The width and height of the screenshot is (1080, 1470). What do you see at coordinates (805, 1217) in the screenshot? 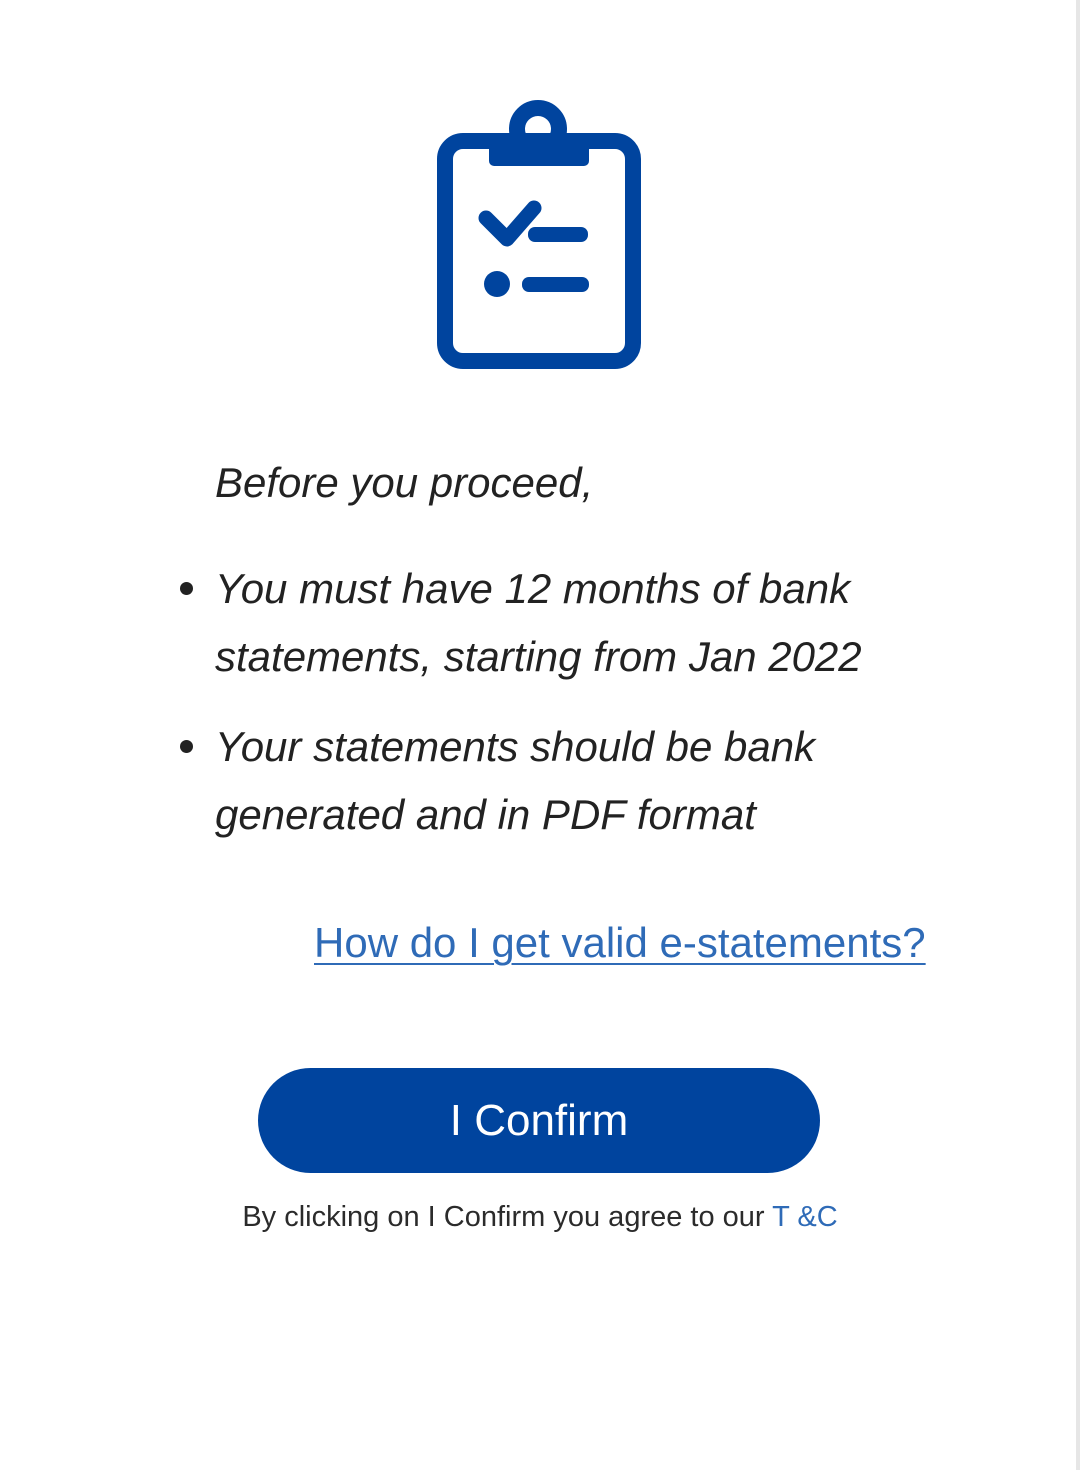
I see `terms-and-conditions-link: T &C` at bounding box center [805, 1217].